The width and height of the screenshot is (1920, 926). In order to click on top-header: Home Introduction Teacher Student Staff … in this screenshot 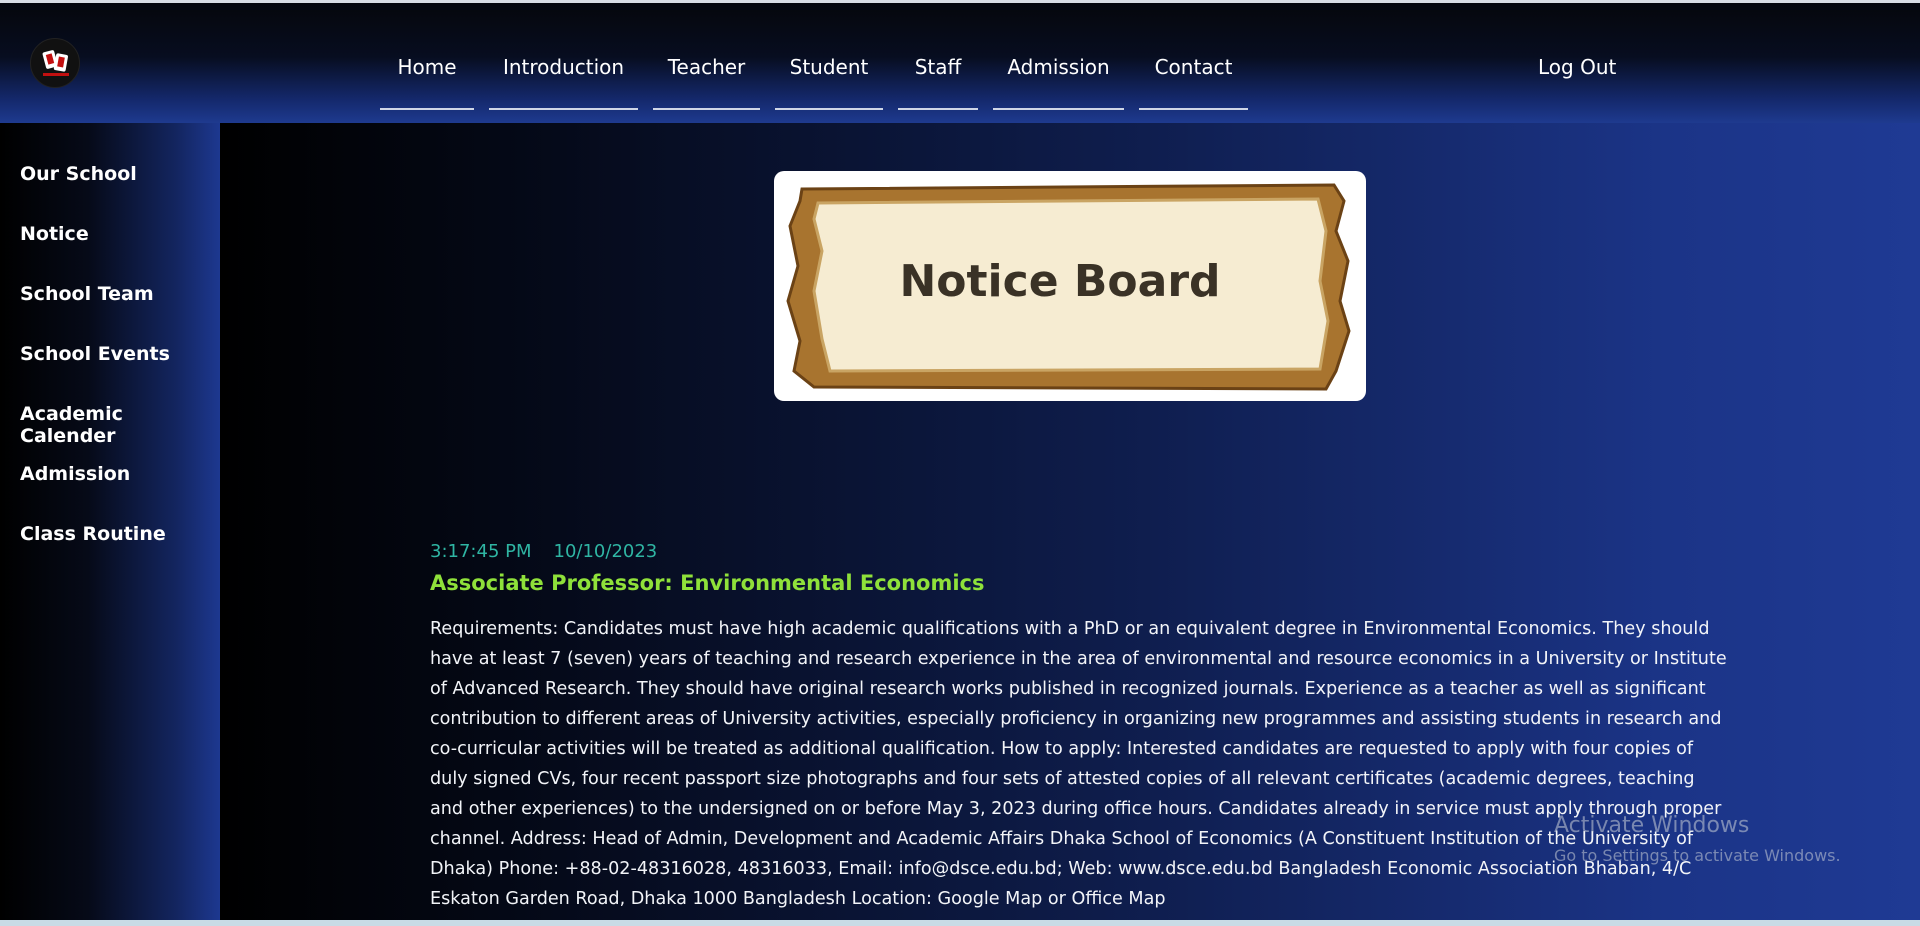, I will do `click(960, 63)`.